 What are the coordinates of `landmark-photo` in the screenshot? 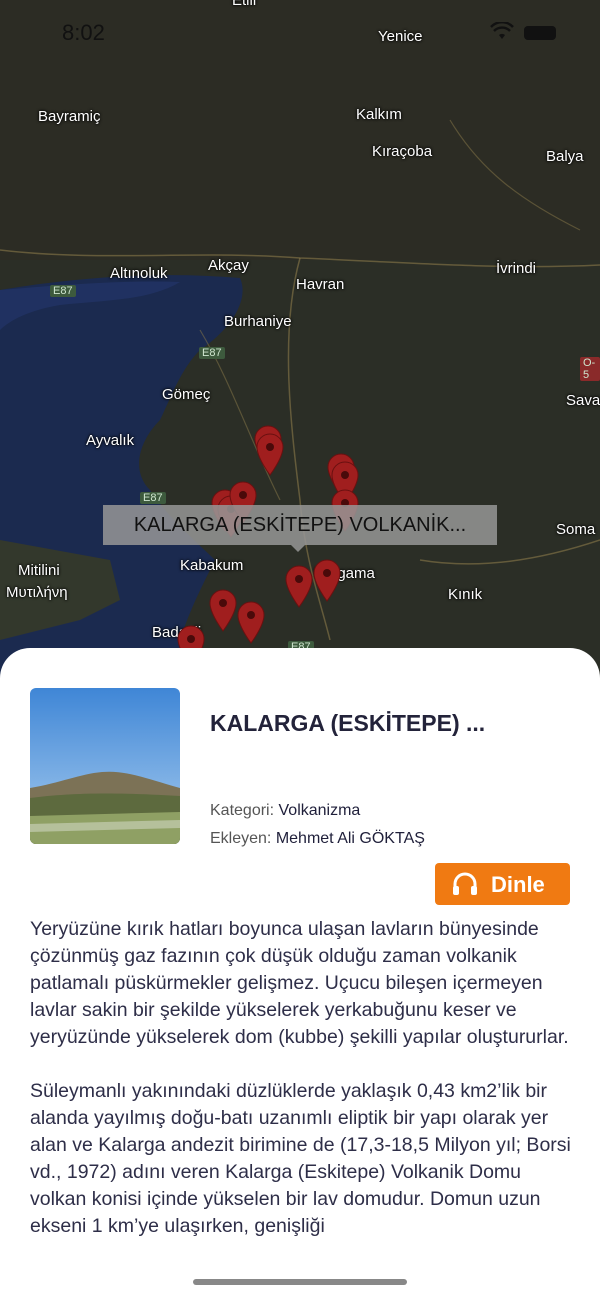 It's located at (105, 766).